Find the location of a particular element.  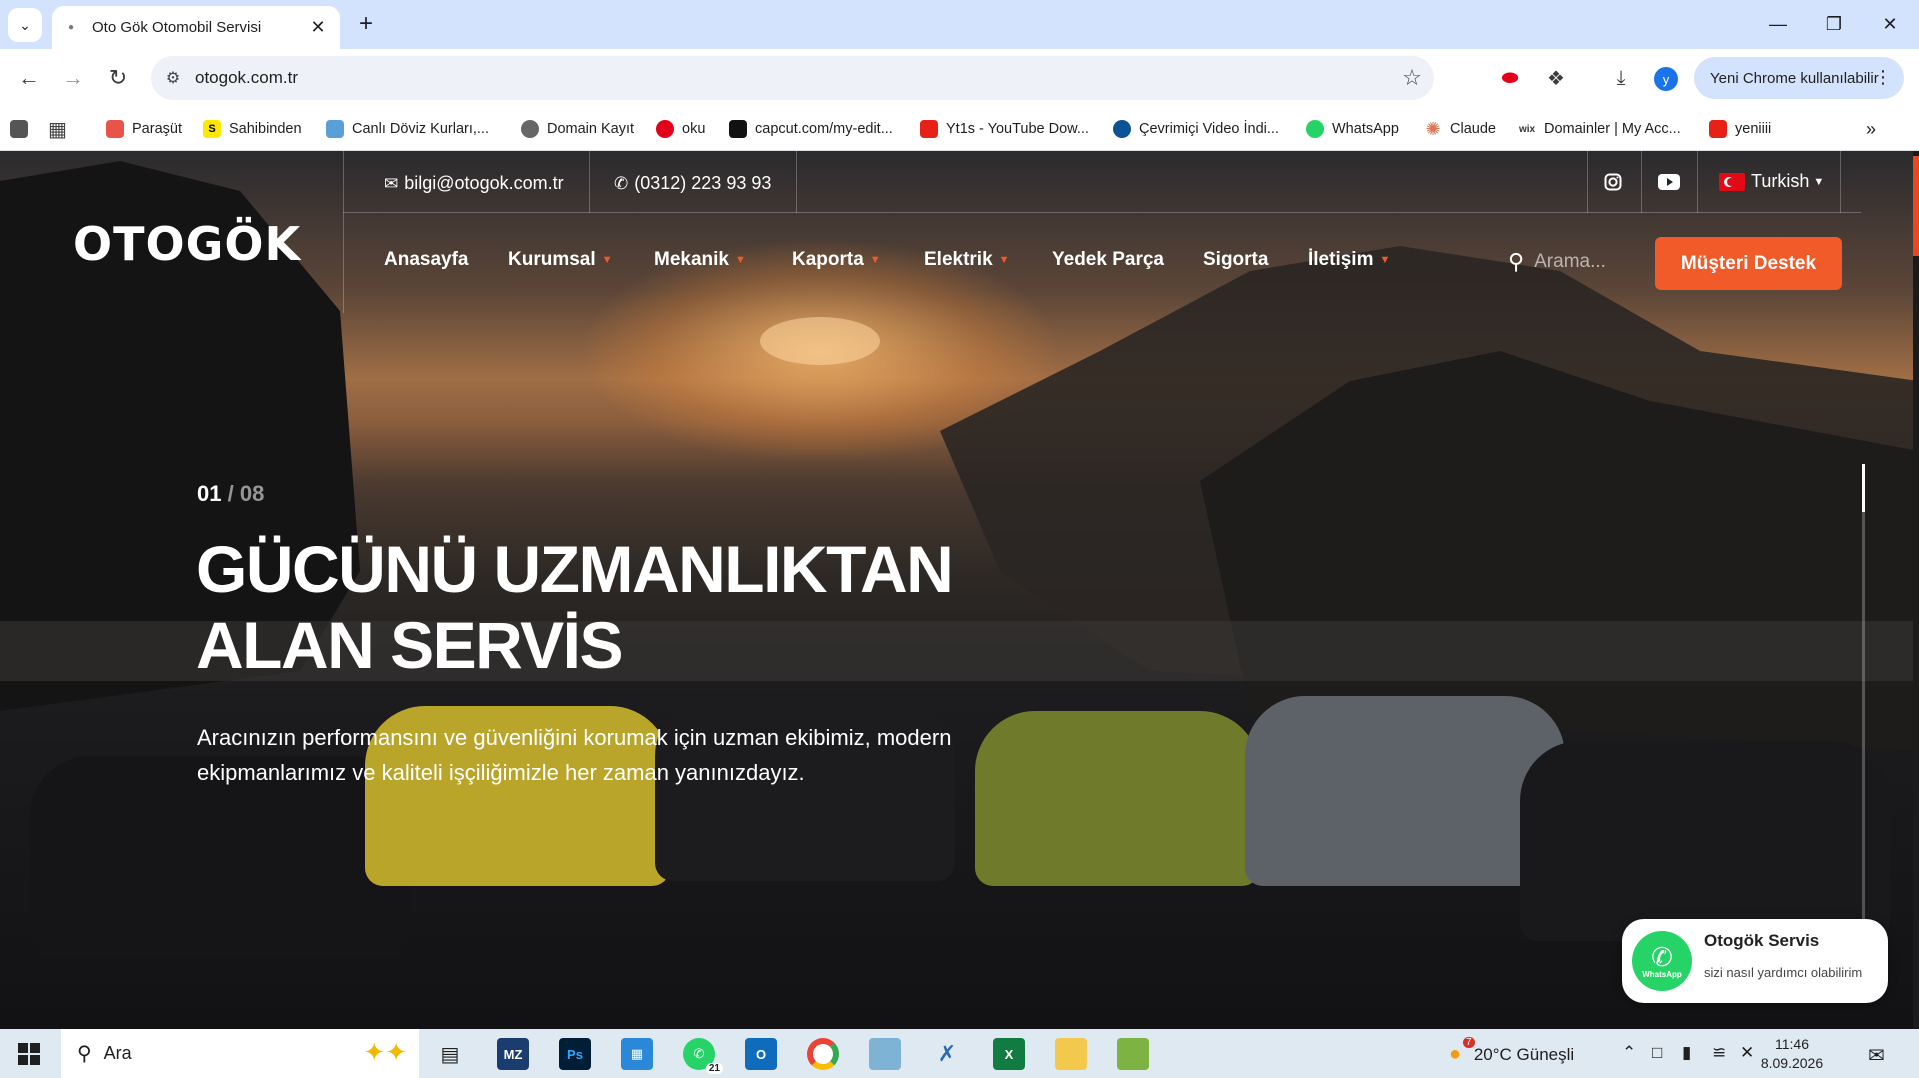

scrollbar-thumb is located at coordinates (1916, 206).